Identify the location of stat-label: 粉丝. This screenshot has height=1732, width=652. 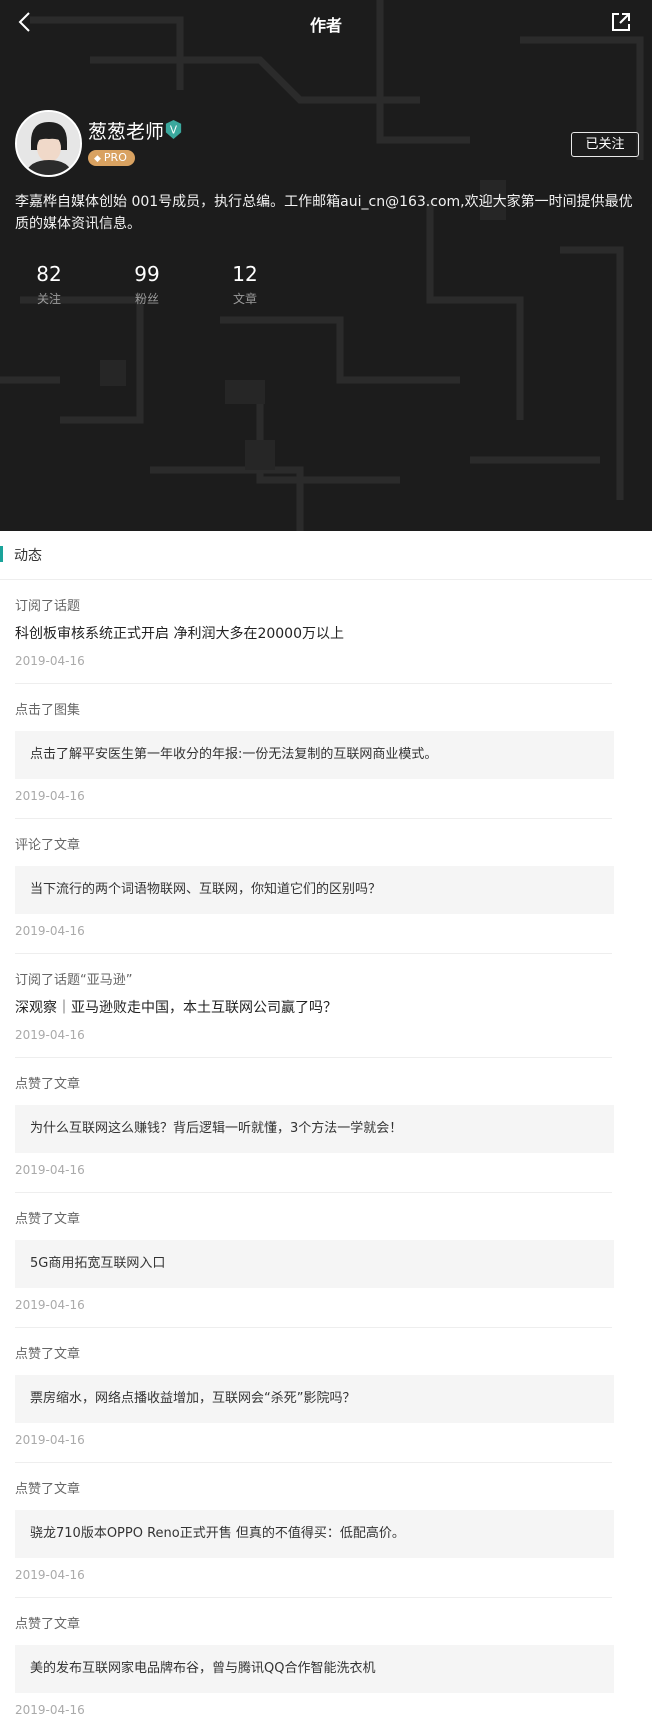
(146, 299).